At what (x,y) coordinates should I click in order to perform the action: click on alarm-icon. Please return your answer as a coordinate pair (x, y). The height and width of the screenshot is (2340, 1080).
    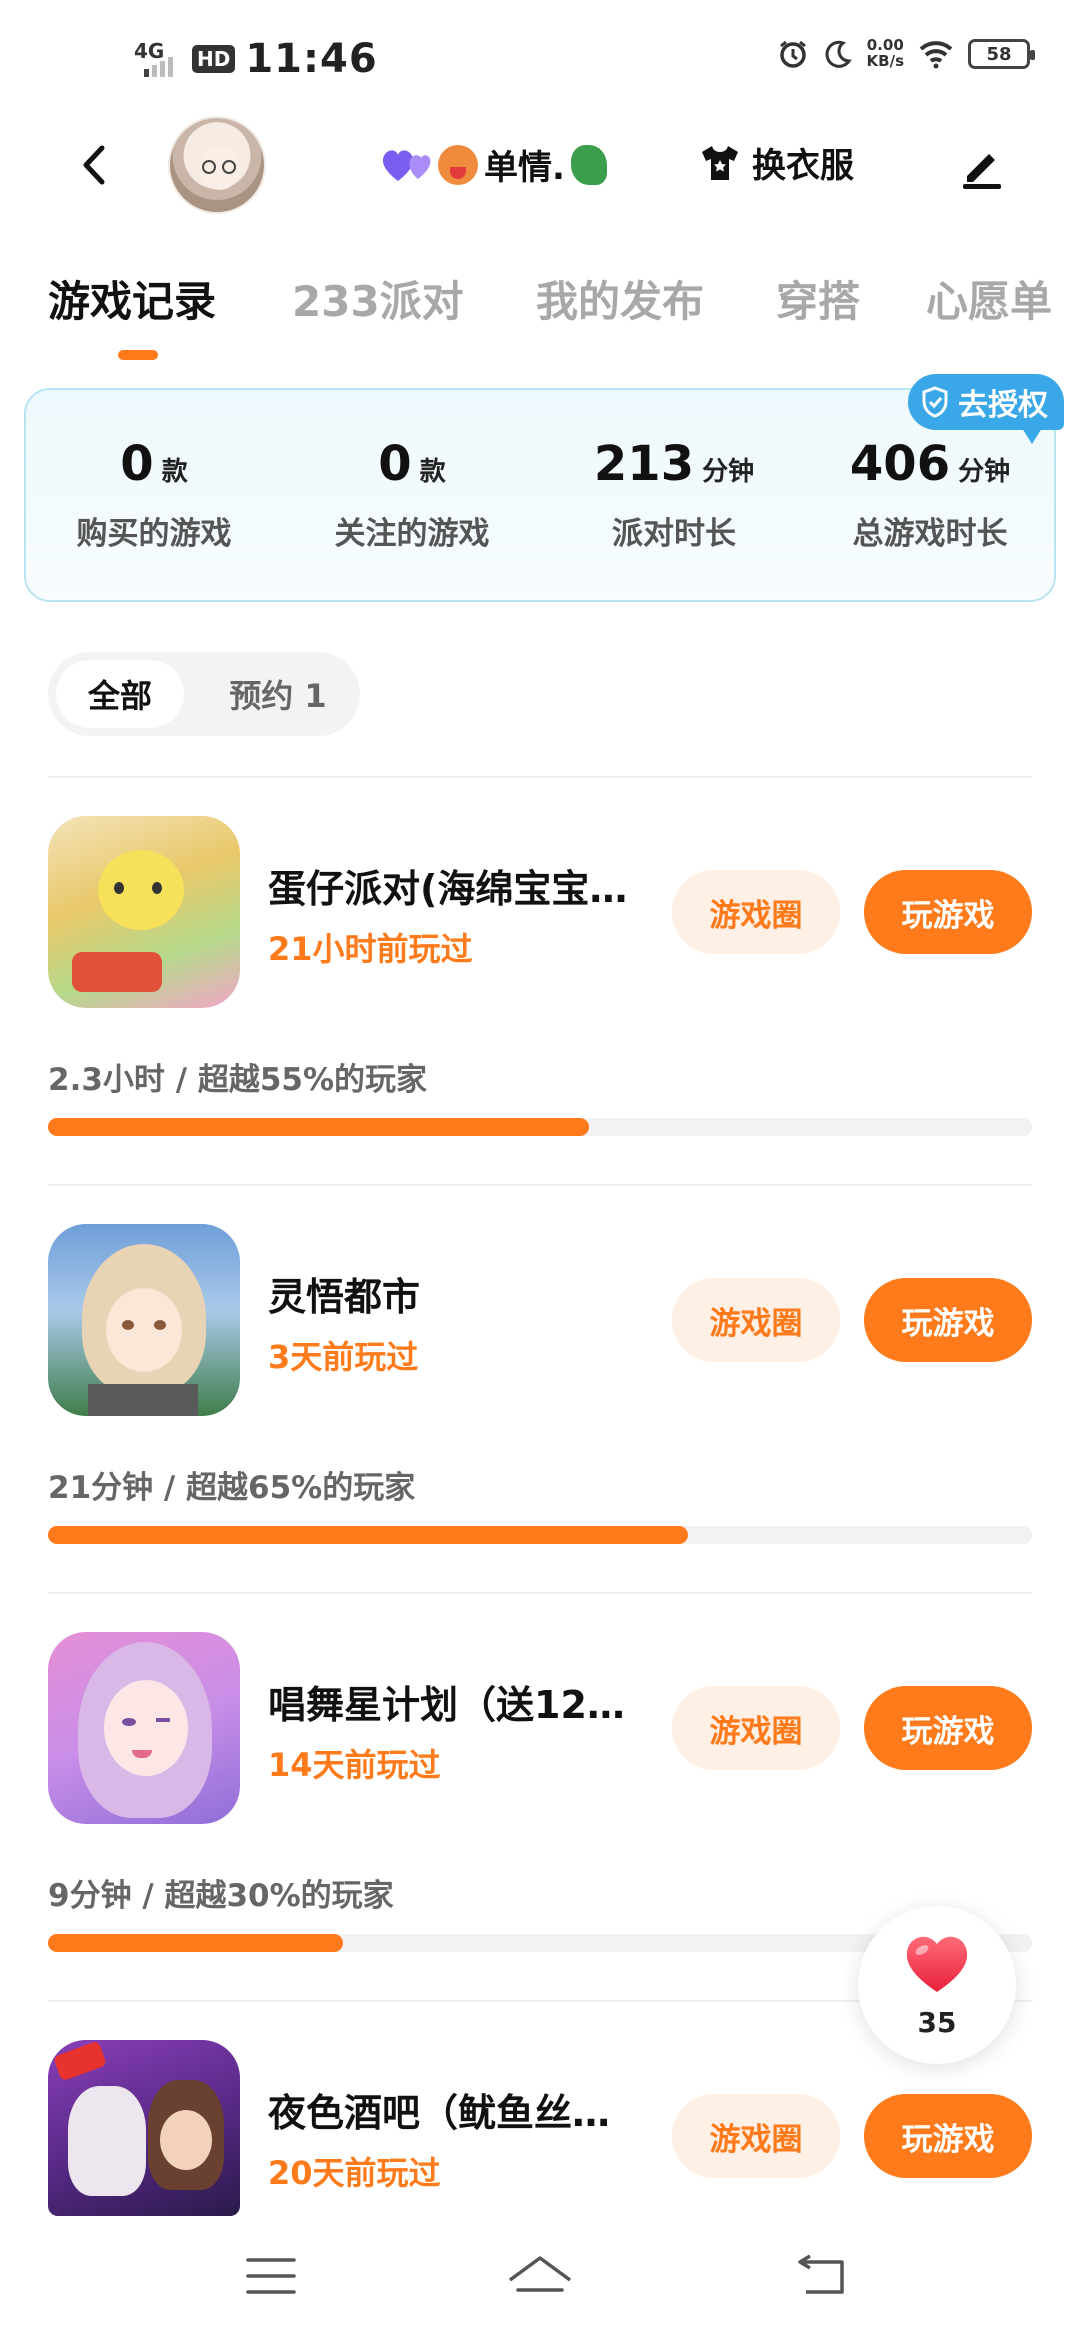
    Looking at the image, I should click on (792, 54).